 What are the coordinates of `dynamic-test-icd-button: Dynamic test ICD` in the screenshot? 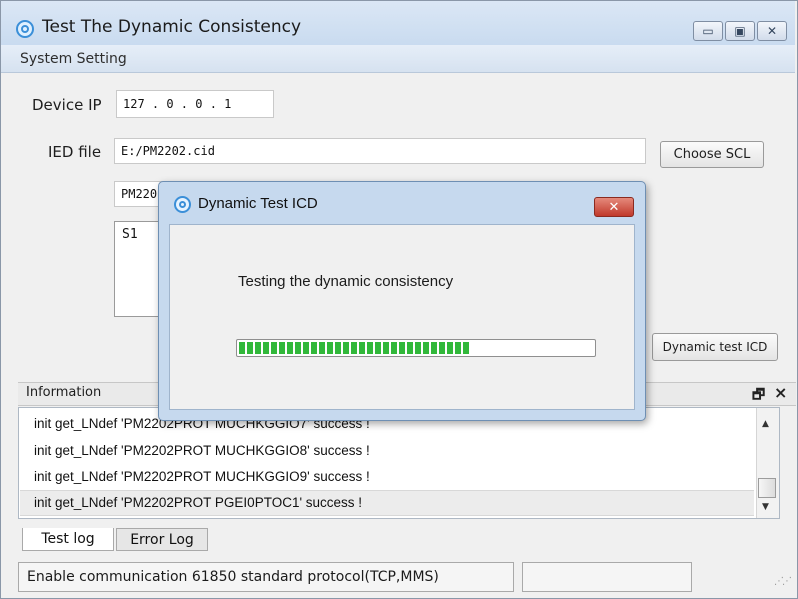 It's located at (715, 347).